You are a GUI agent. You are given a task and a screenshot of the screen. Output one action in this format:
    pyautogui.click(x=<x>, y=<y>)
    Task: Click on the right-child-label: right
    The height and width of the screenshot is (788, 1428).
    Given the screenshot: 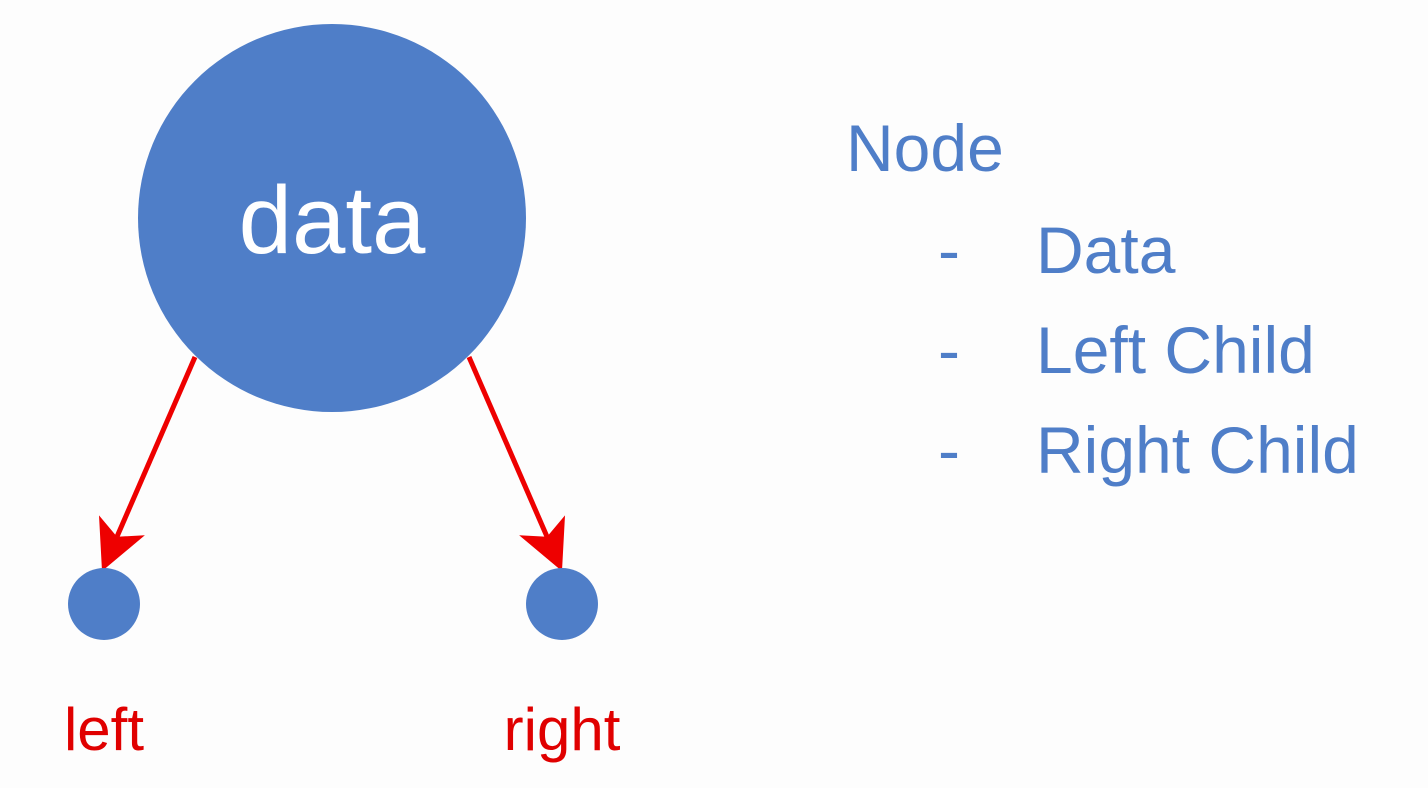 What is the action you would take?
    pyautogui.click(x=562, y=729)
    